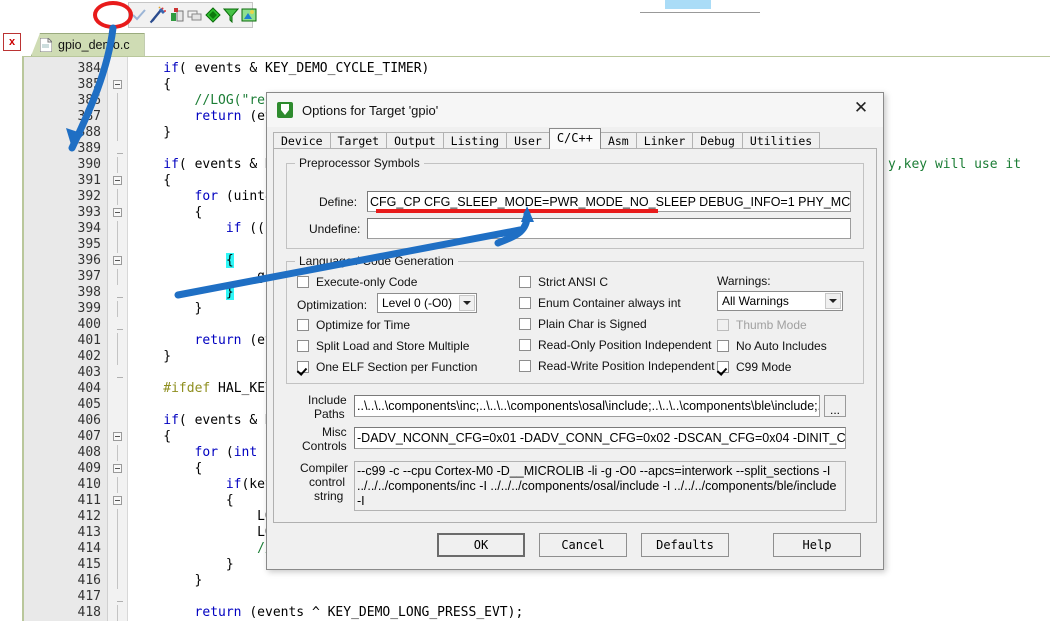 This screenshot has width=1050, height=621. Describe the element at coordinates (249, 15) in the screenshot. I see `multi-project-icon` at that location.